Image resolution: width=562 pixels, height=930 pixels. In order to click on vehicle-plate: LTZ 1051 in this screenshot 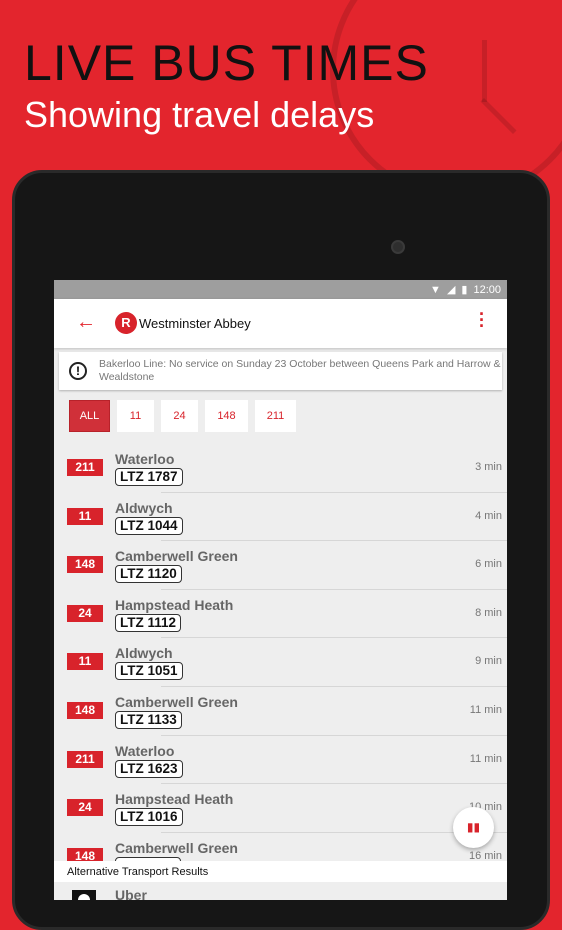, I will do `click(149, 671)`.